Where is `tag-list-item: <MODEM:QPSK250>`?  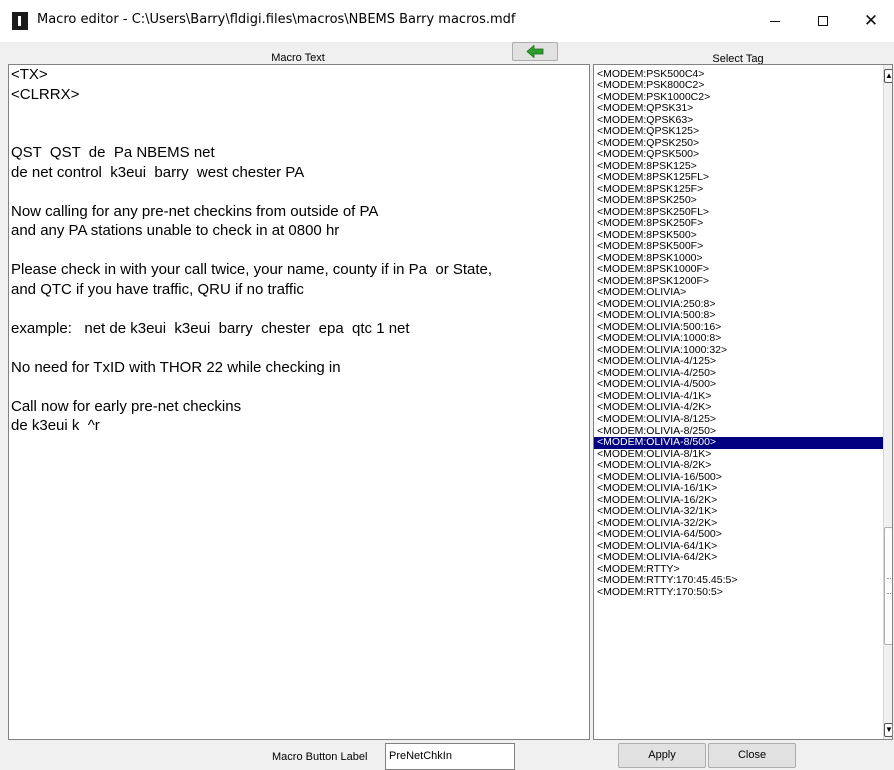
tag-list-item: <MODEM:QPSK250> is located at coordinates (740, 144).